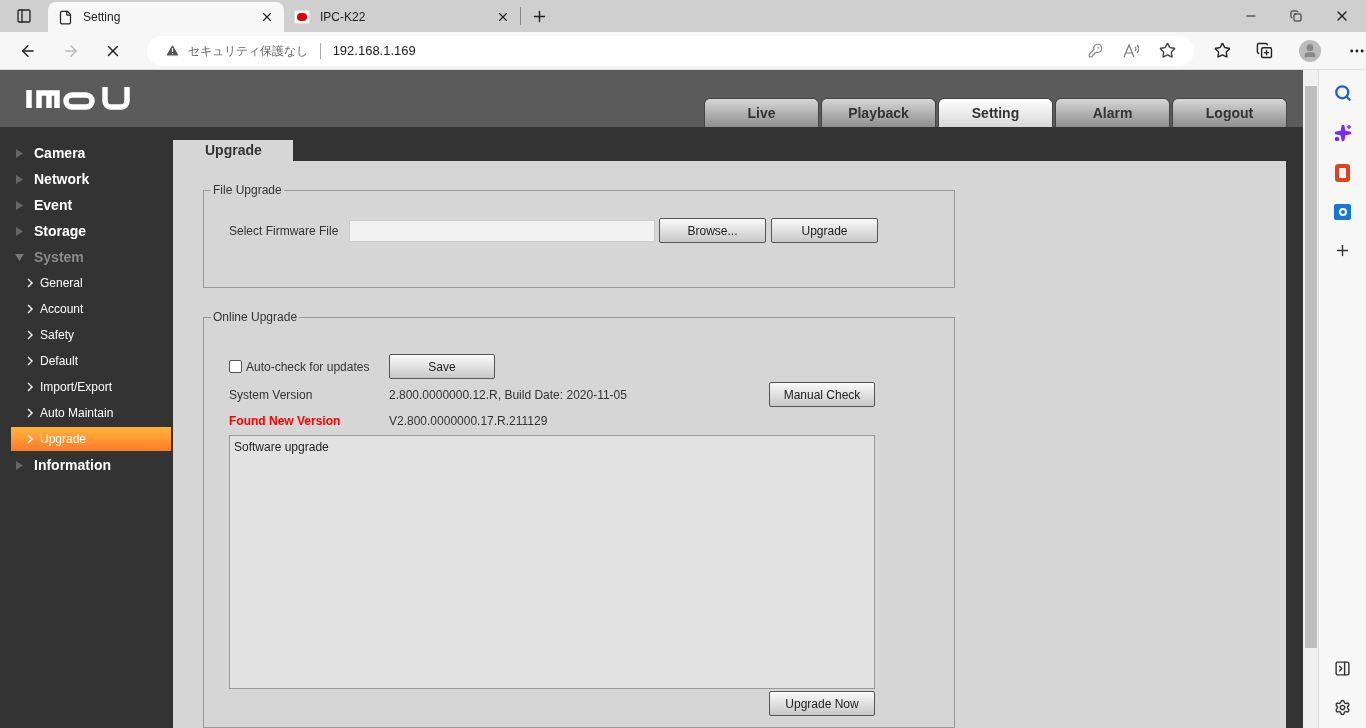 This screenshot has width=1366, height=728. I want to click on sidebar-item: System, so click(92, 257).